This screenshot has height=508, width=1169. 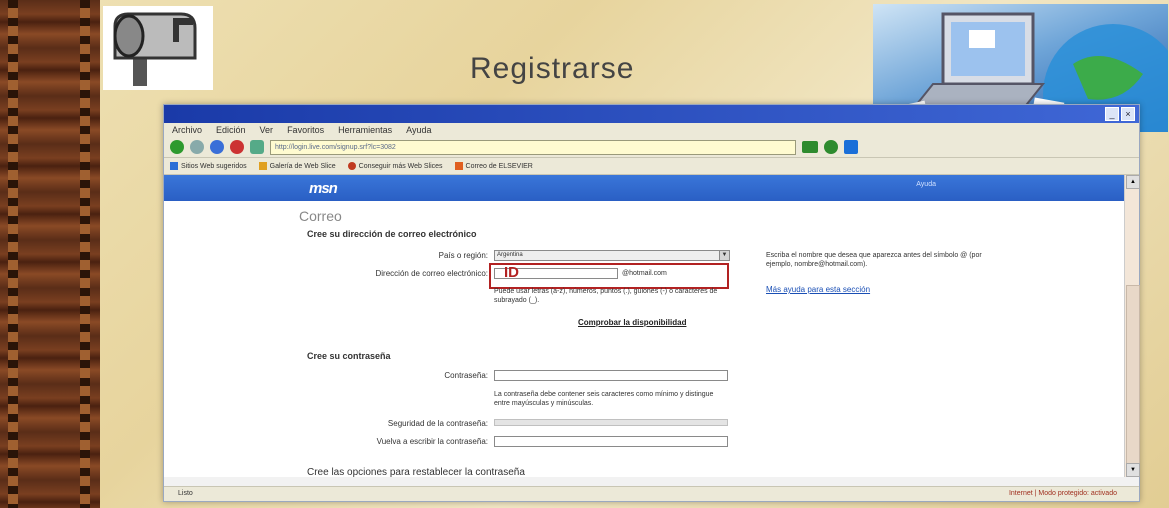 What do you see at coordinates (365, 130) in the screenshot?
I see `menu-herramientas: Herramientas` at bounding box center [365, 130].